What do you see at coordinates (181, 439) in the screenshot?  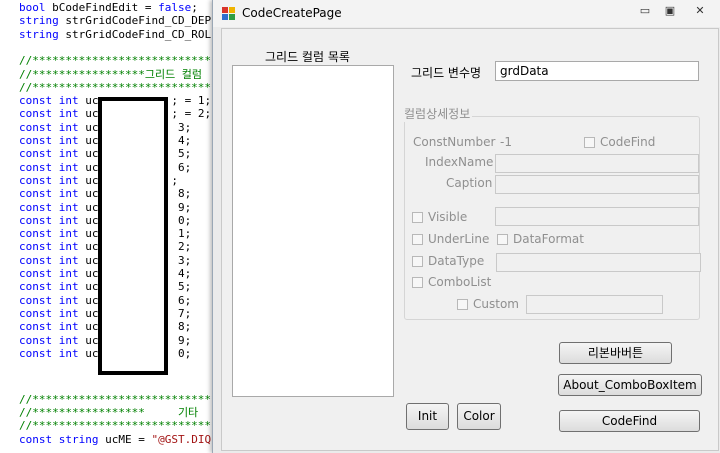 I see `code-token: "@GST.DIQ` at bounding box center [181, 439].